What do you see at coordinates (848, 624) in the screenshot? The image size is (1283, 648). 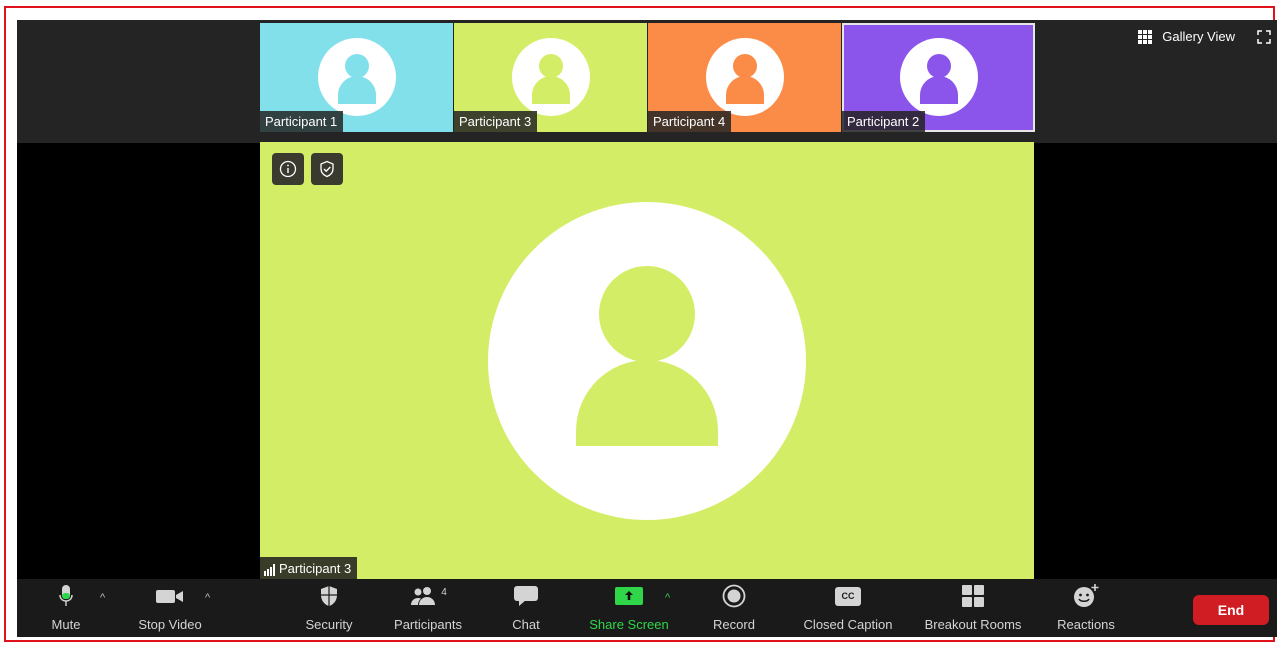 I see `closed-caption-label: Closed Caption` at bounding box center [848, 624].